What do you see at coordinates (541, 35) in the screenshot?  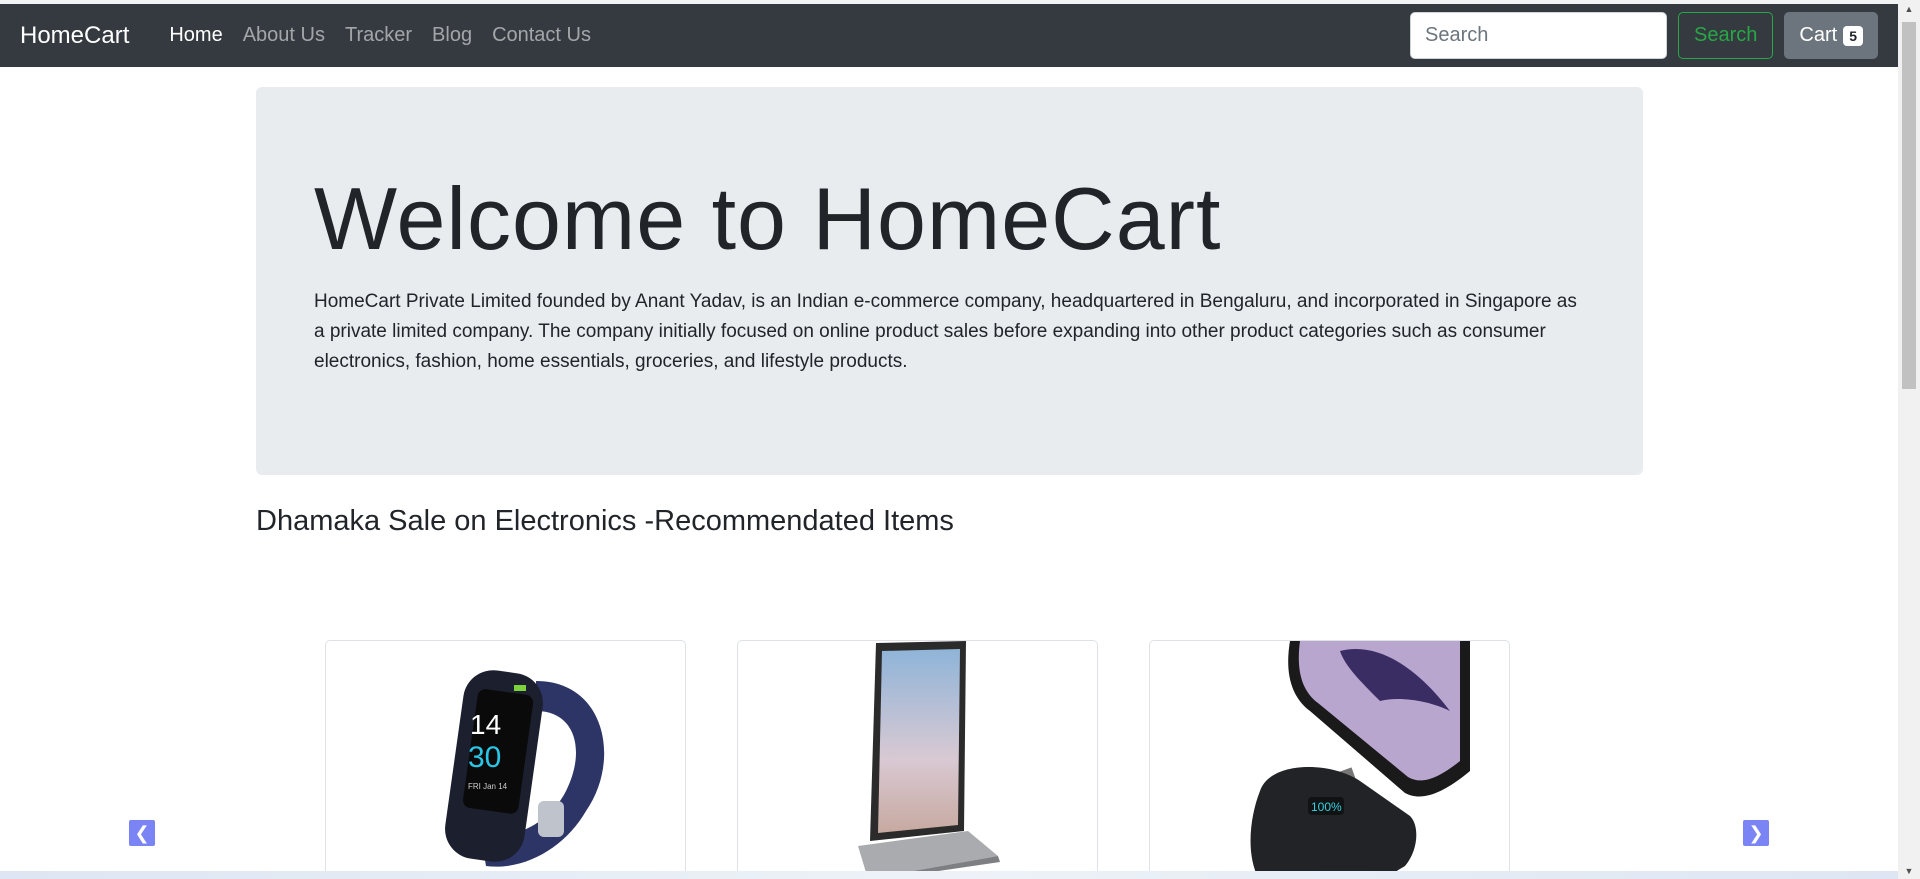 I see `nav-link-contact: Contact Us` at bounding box center [541, 35].